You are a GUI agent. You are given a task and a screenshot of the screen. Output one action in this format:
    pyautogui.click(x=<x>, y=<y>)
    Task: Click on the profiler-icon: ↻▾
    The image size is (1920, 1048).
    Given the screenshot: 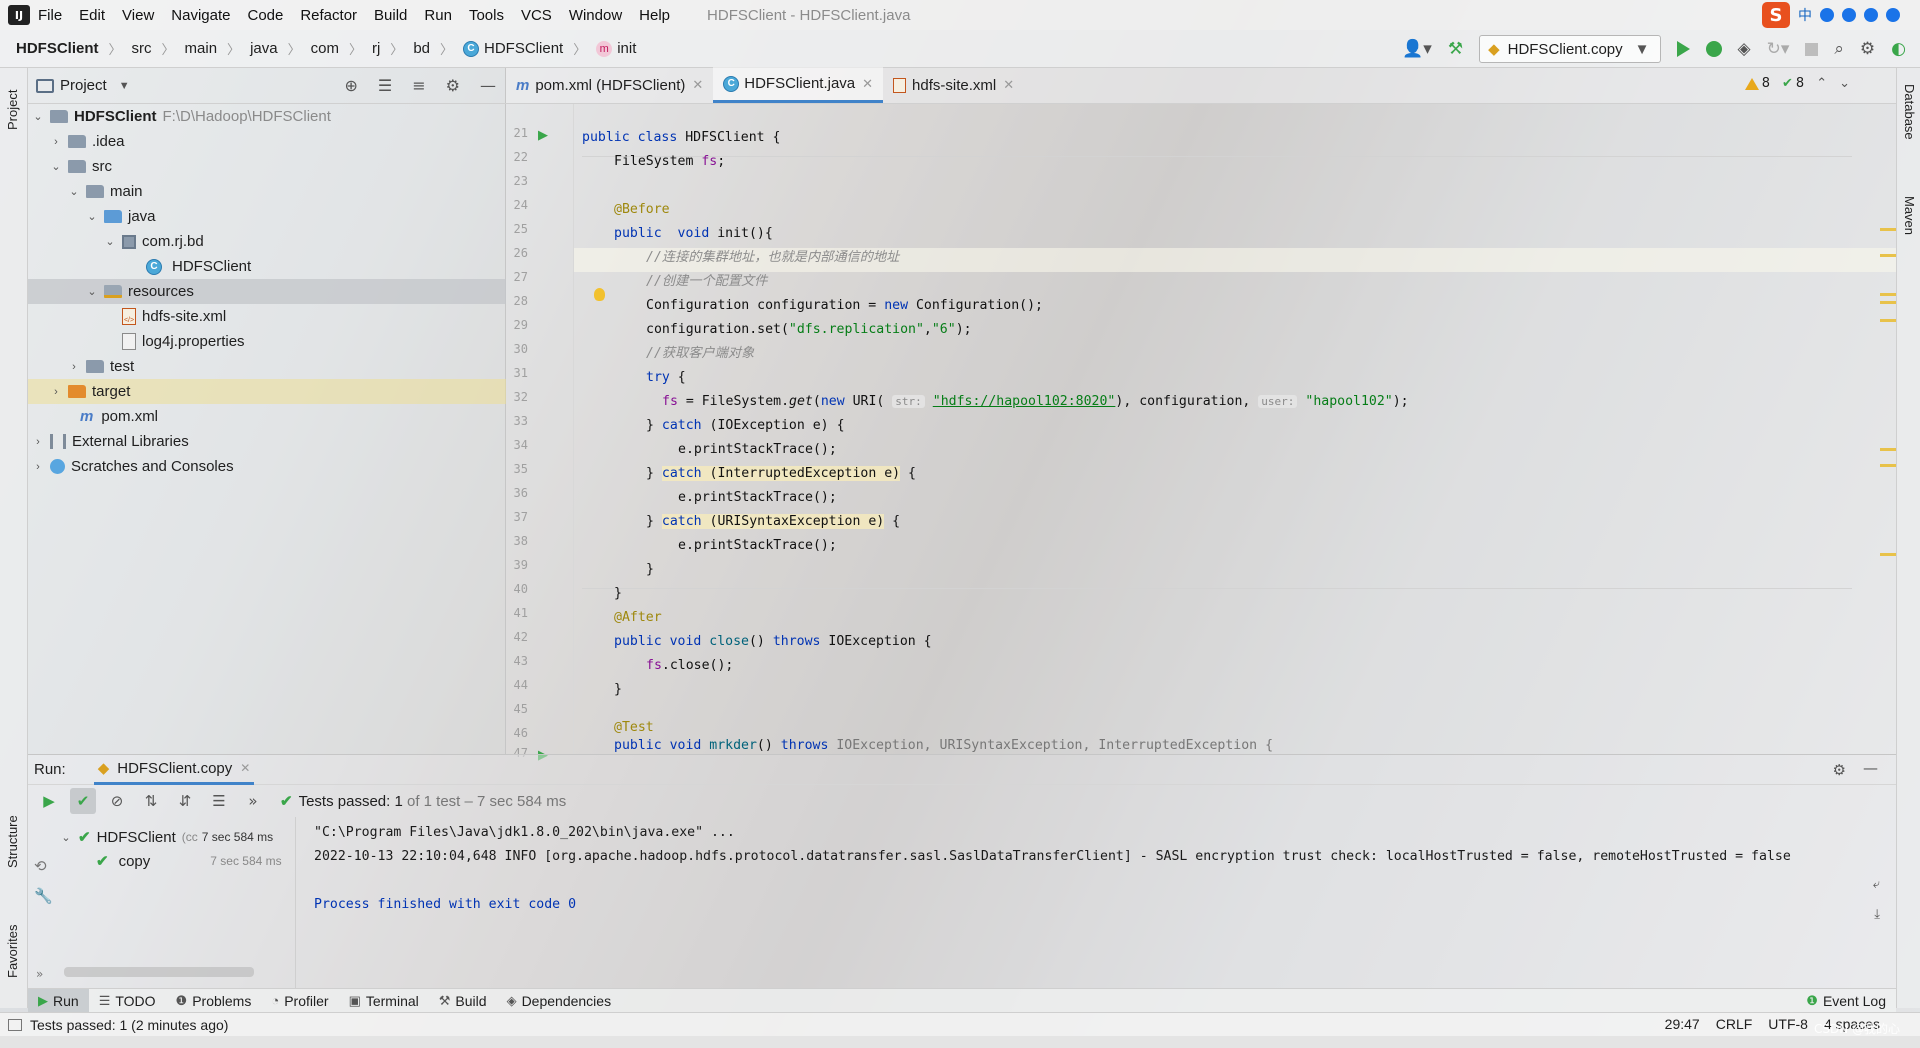 What is the action you would take?
    pyautogui.click(x=1778, y=49)
    